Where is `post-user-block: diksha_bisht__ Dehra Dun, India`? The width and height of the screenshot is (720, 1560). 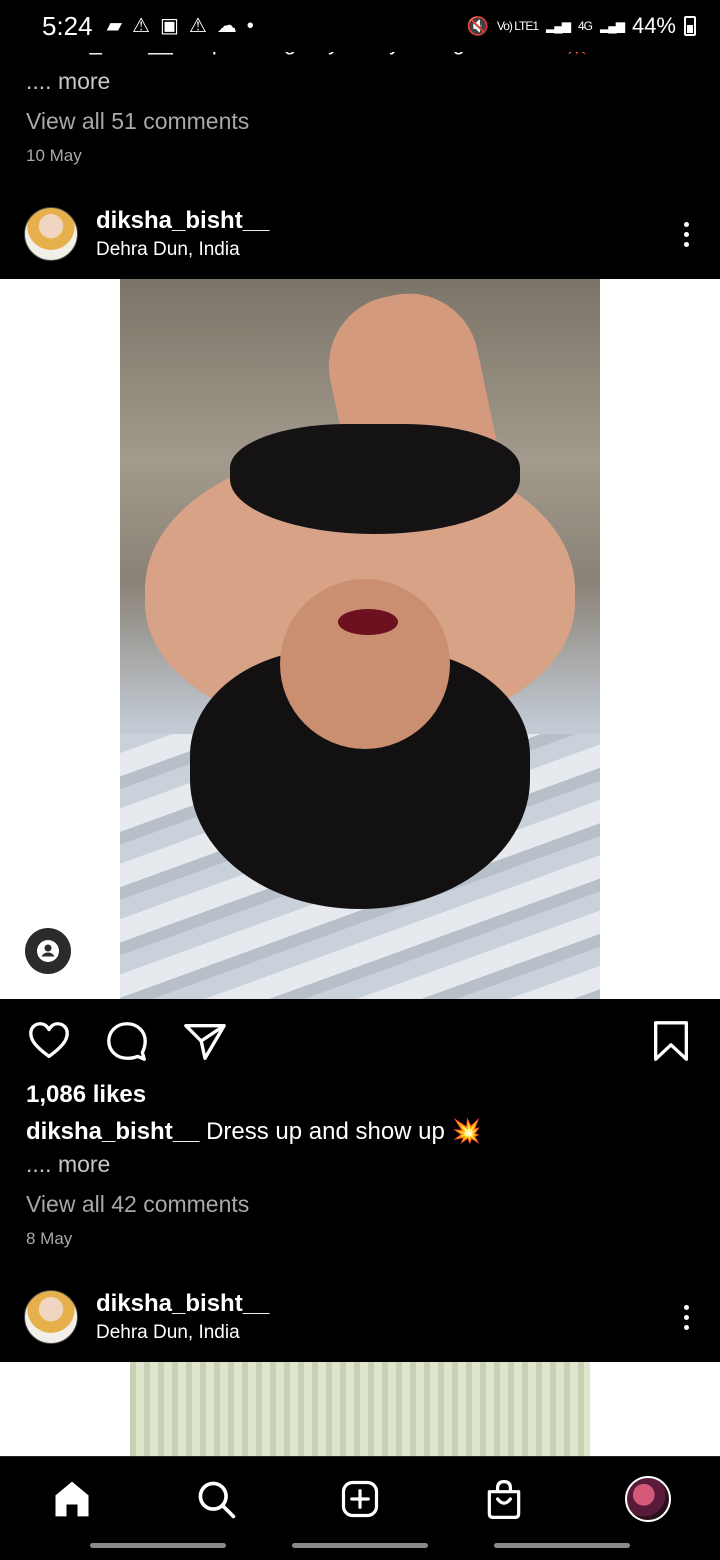
post-user-block: diksha_bisht__ Dehra Dun, India is located at coordinates (182, 234).